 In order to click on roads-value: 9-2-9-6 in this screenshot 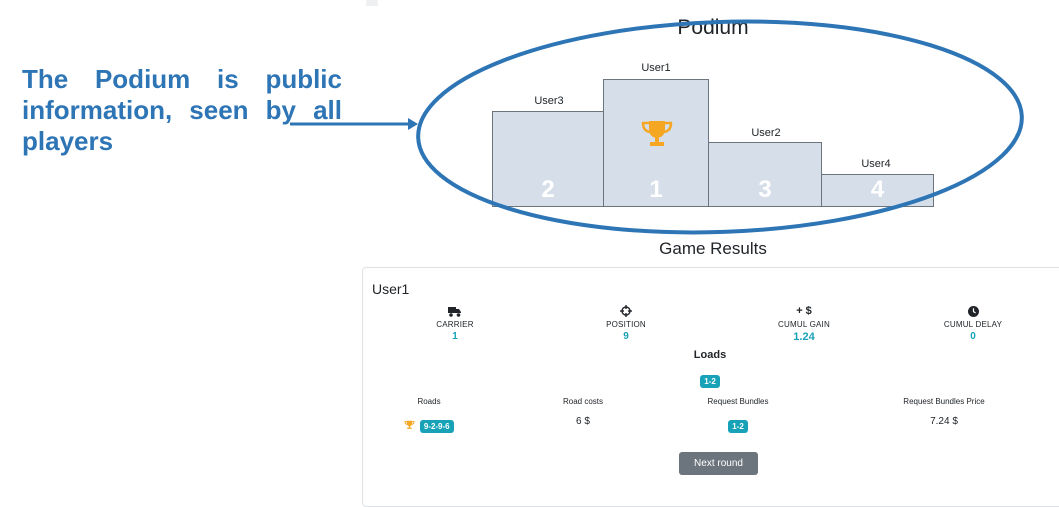, I will do `click(429, 425)`.